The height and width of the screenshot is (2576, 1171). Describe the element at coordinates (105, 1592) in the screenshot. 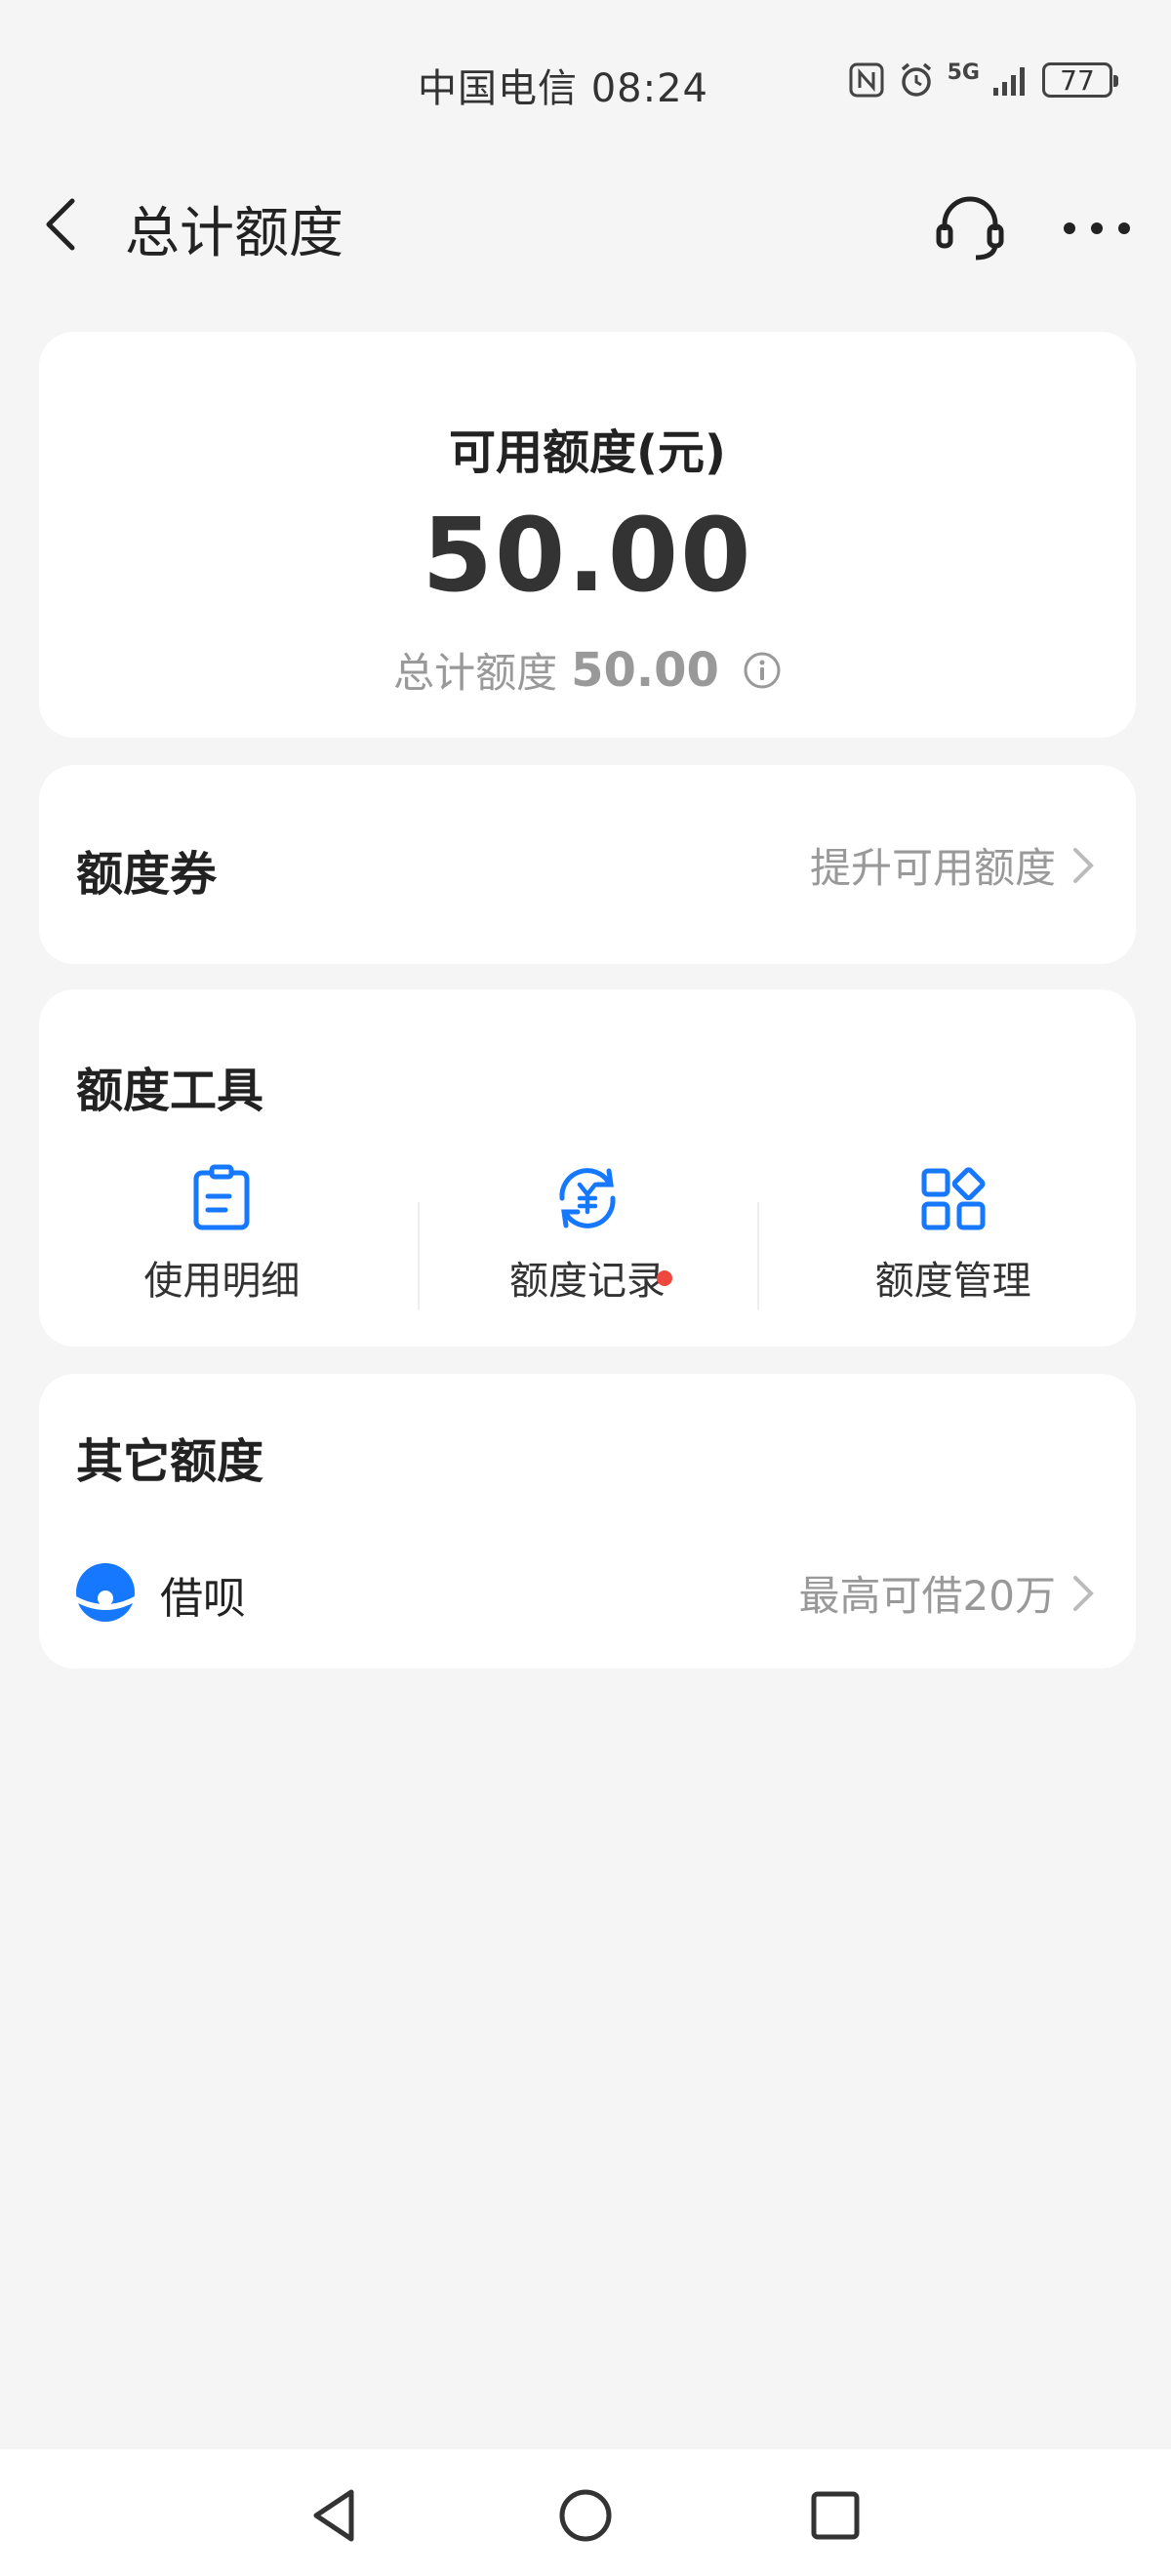

I see `jiebei-logo-icon` at that location.